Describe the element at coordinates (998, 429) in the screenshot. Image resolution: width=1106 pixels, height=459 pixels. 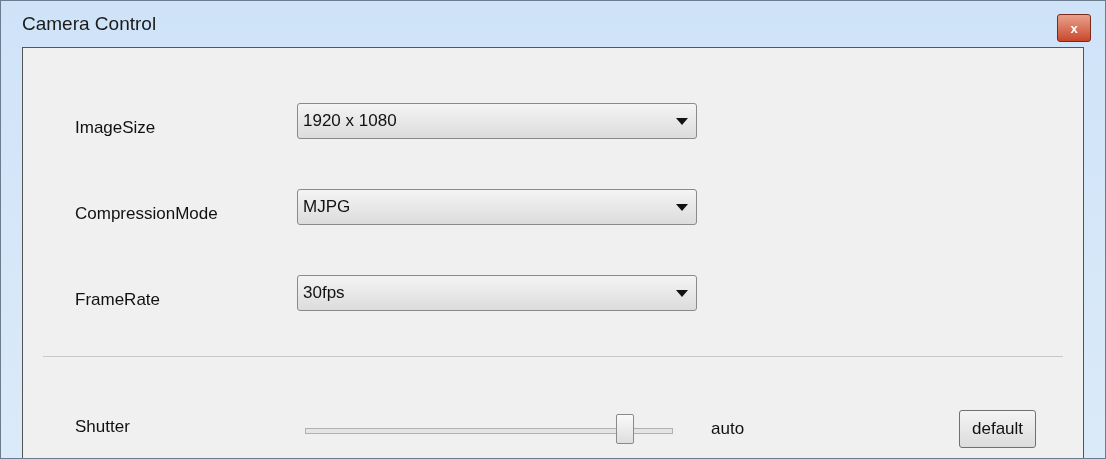
I see `default-button: default` at that location.